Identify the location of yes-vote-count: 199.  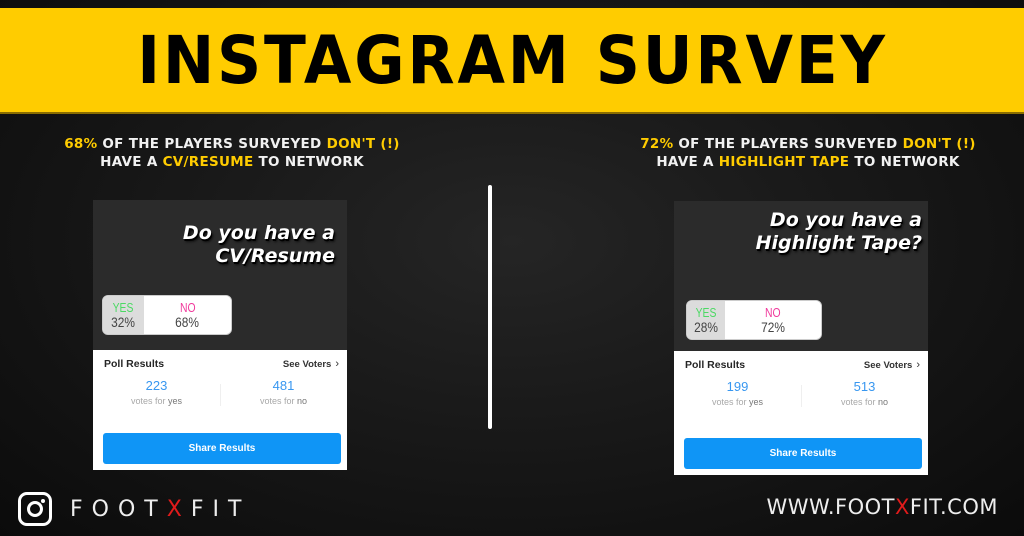
(737, 386).